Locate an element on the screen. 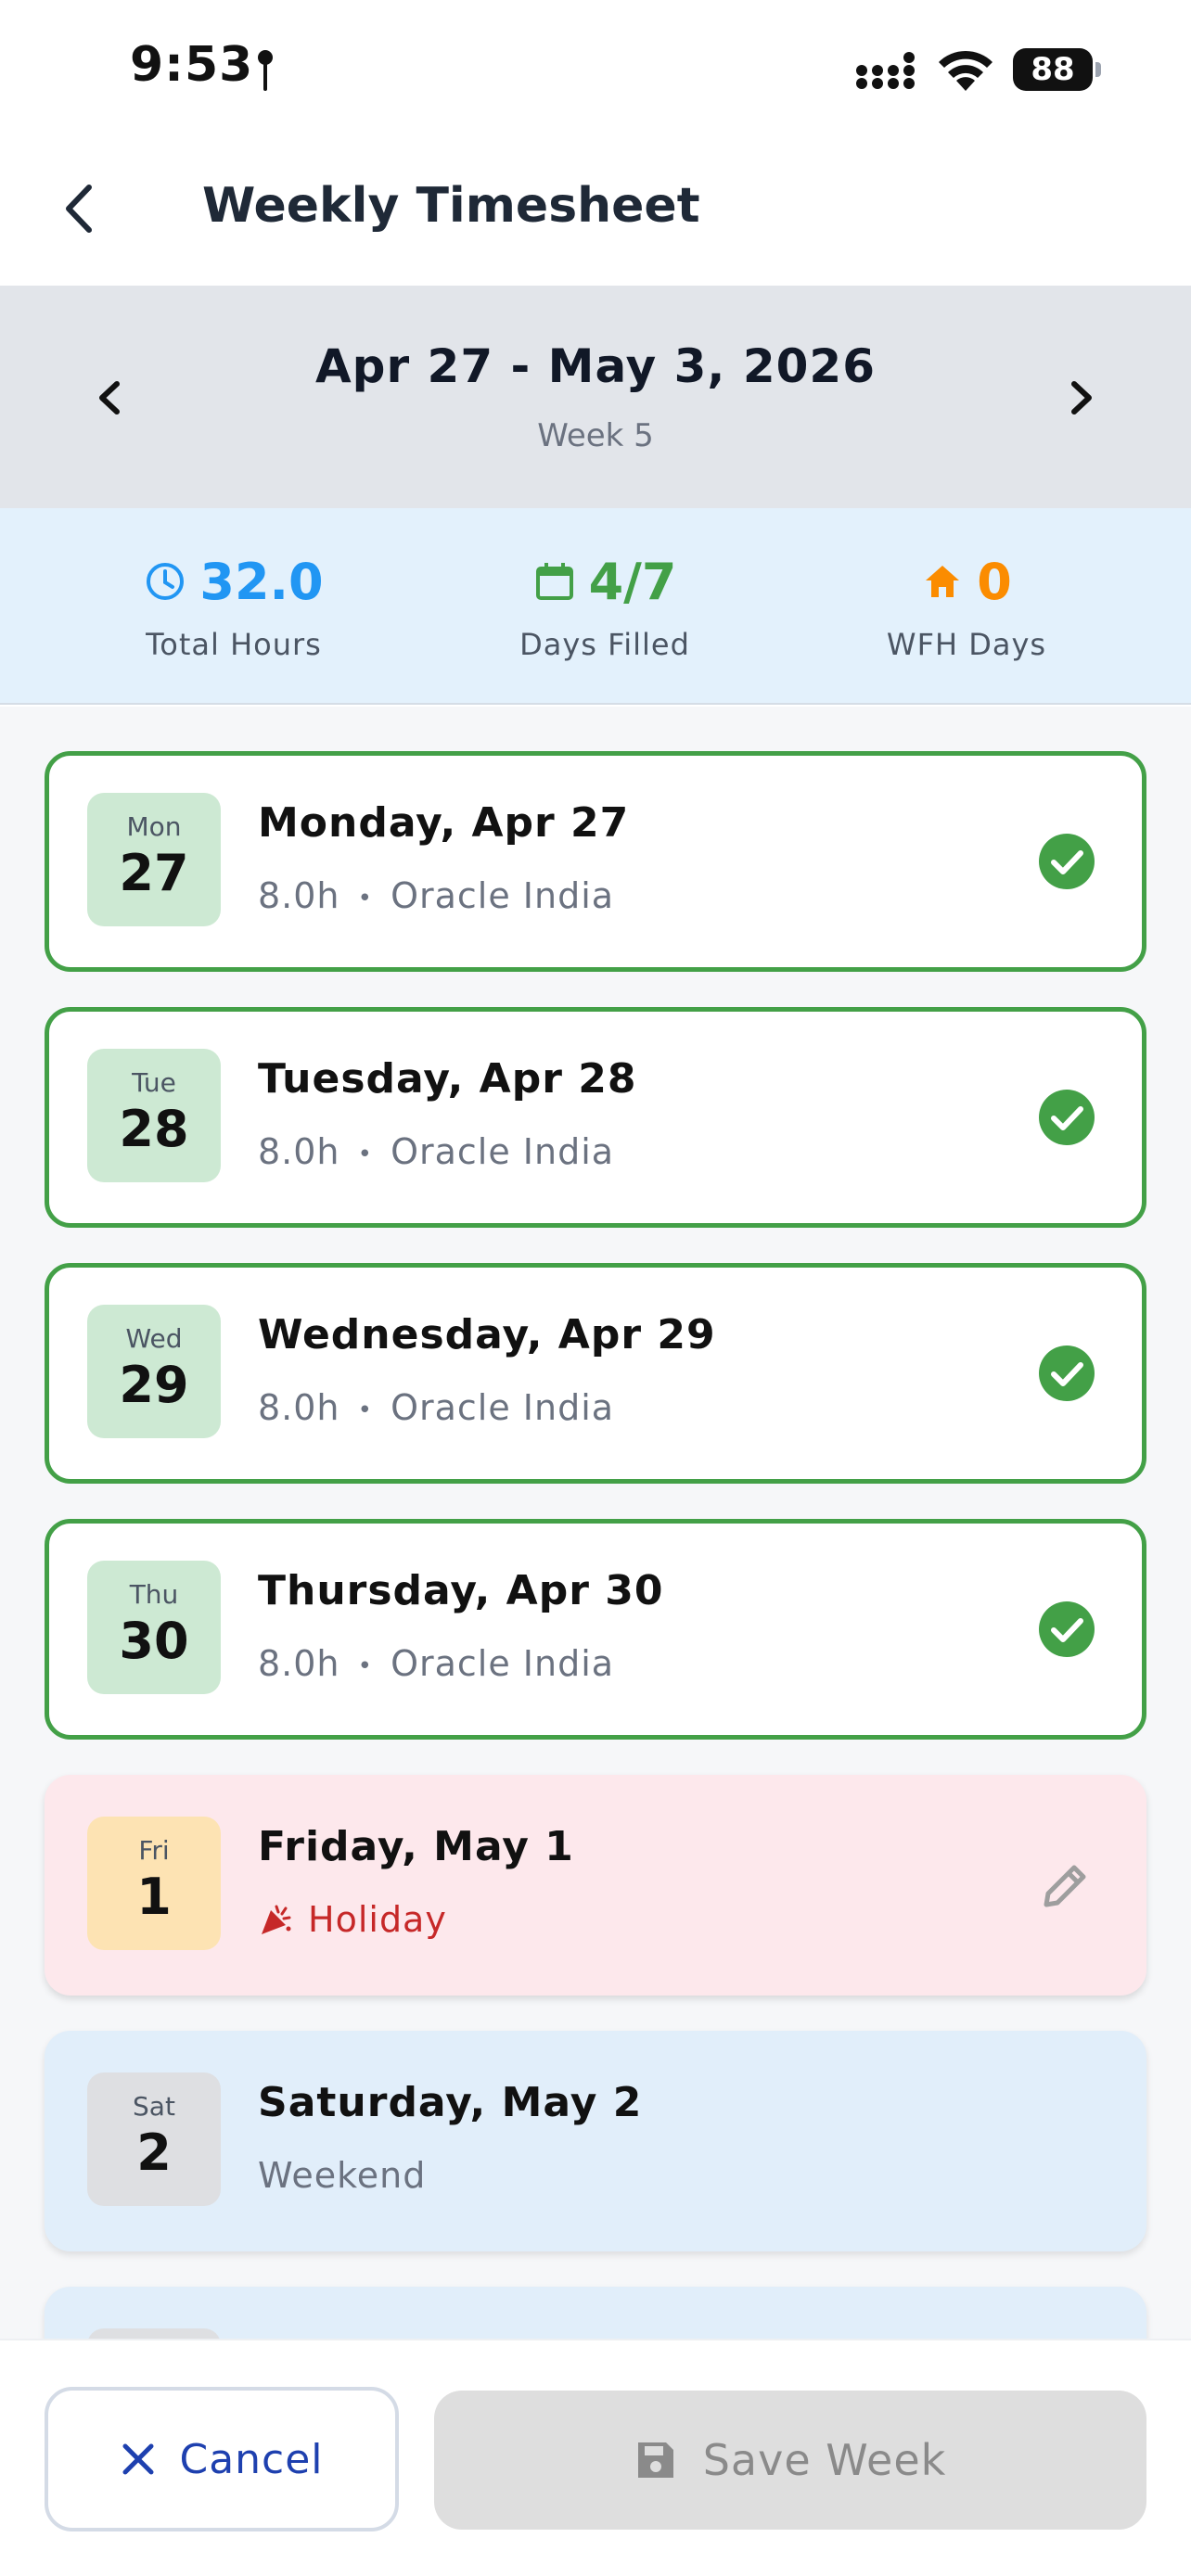 The image size is (1191, 2576). date-badge: Thu 30 is located at coordinates (154, 1627).